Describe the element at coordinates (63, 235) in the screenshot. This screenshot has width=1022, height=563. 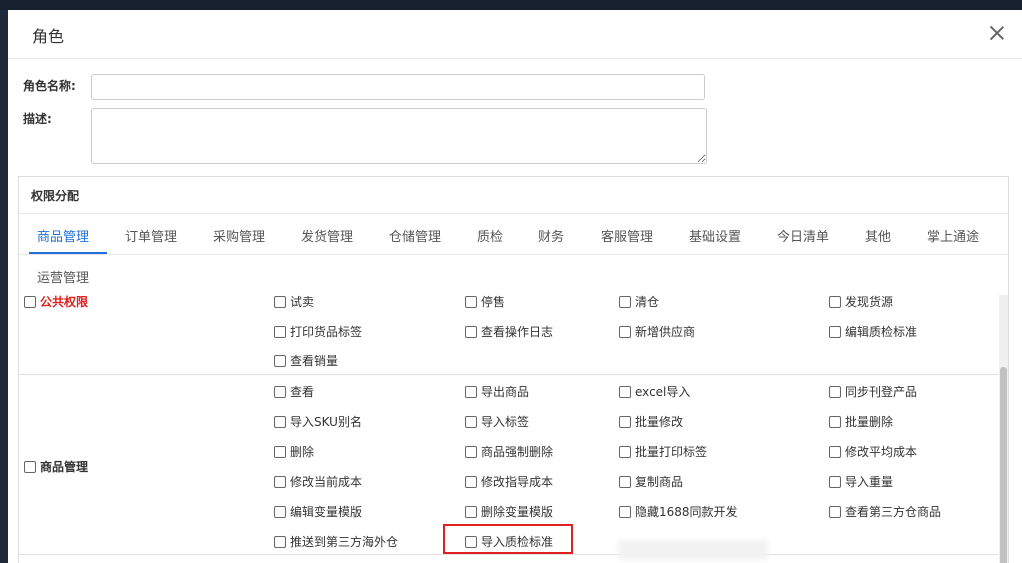
I see `tab-product-management: 商品管理` at that location.